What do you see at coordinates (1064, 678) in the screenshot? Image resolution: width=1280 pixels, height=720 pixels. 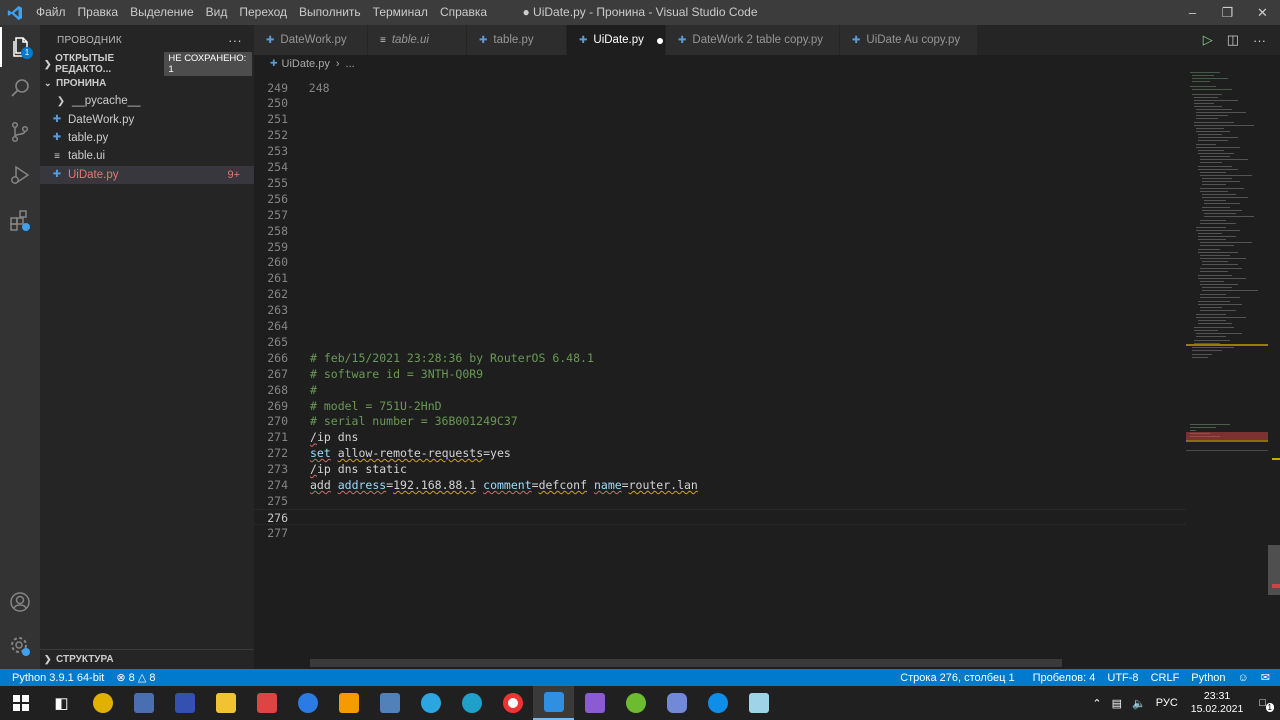 I see `indentation: Пробелов: 4` at bounding box center [1064, 678].